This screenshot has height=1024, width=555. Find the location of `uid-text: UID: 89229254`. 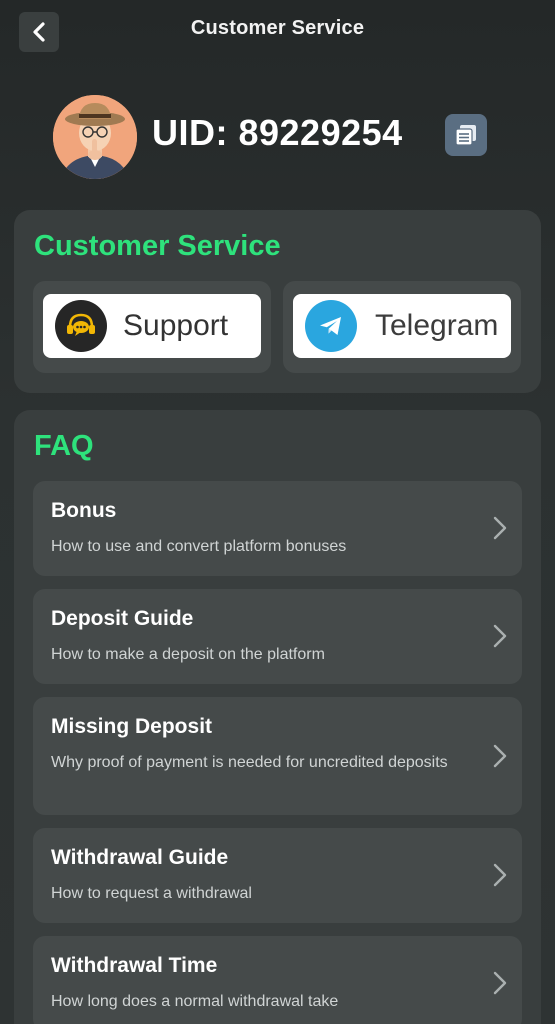

uid-text: UID: 89229254 is located at coordinates (277, 132).